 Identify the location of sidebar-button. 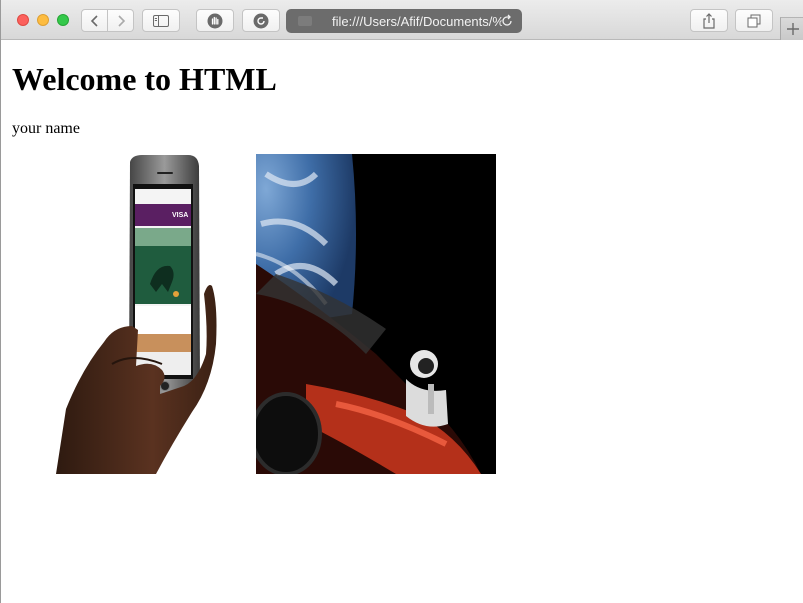
(161, 20).